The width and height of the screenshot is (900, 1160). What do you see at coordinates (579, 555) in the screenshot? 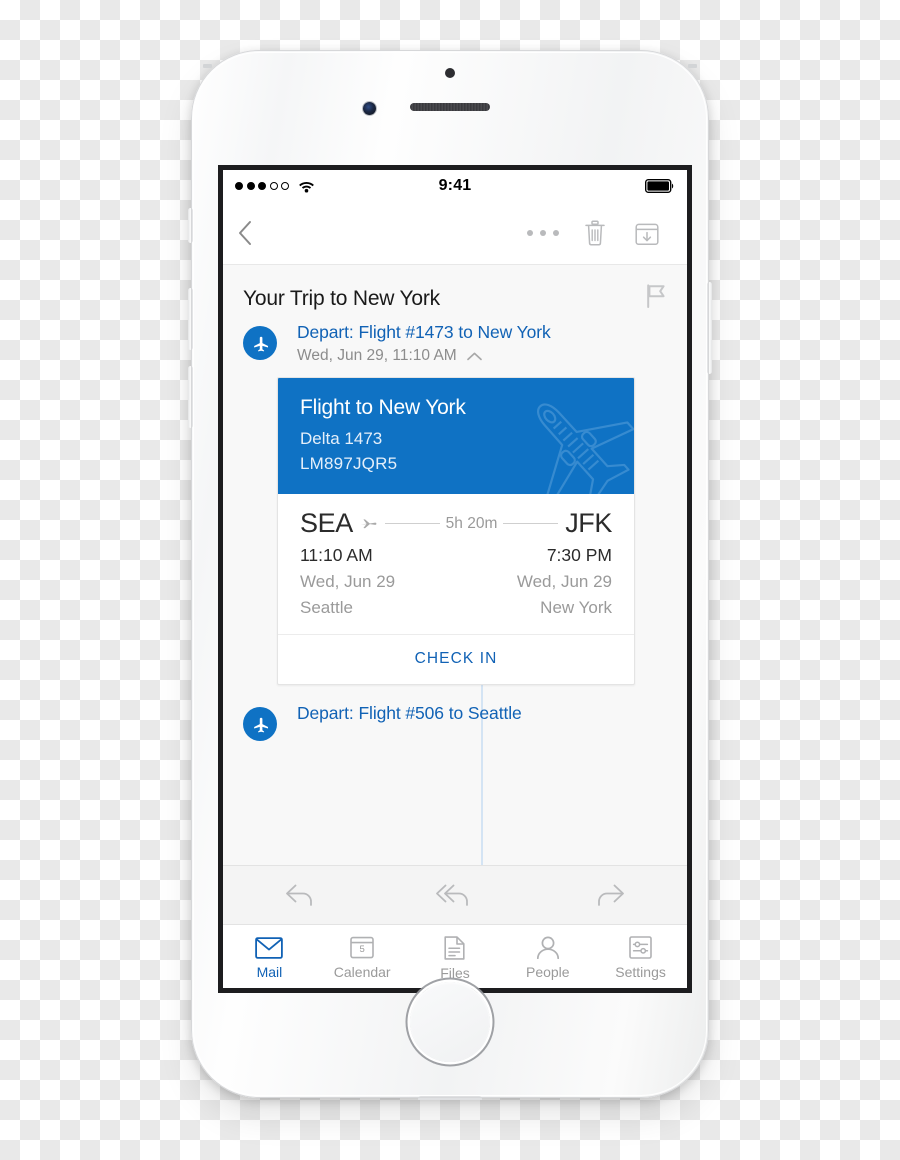
I see `arrive-time: 7:30 PM` at bounding box center [579, 555].